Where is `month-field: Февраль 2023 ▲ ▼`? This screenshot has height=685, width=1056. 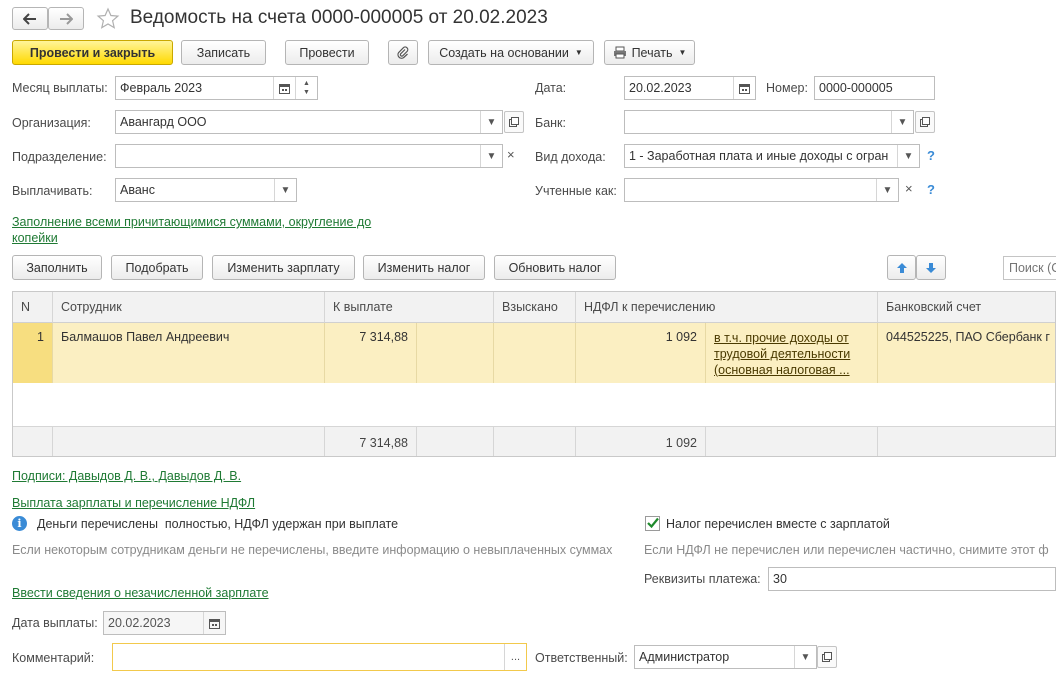
month-field: Февраль 2023 ▲ ▼ is located at coordinates (216, 88).